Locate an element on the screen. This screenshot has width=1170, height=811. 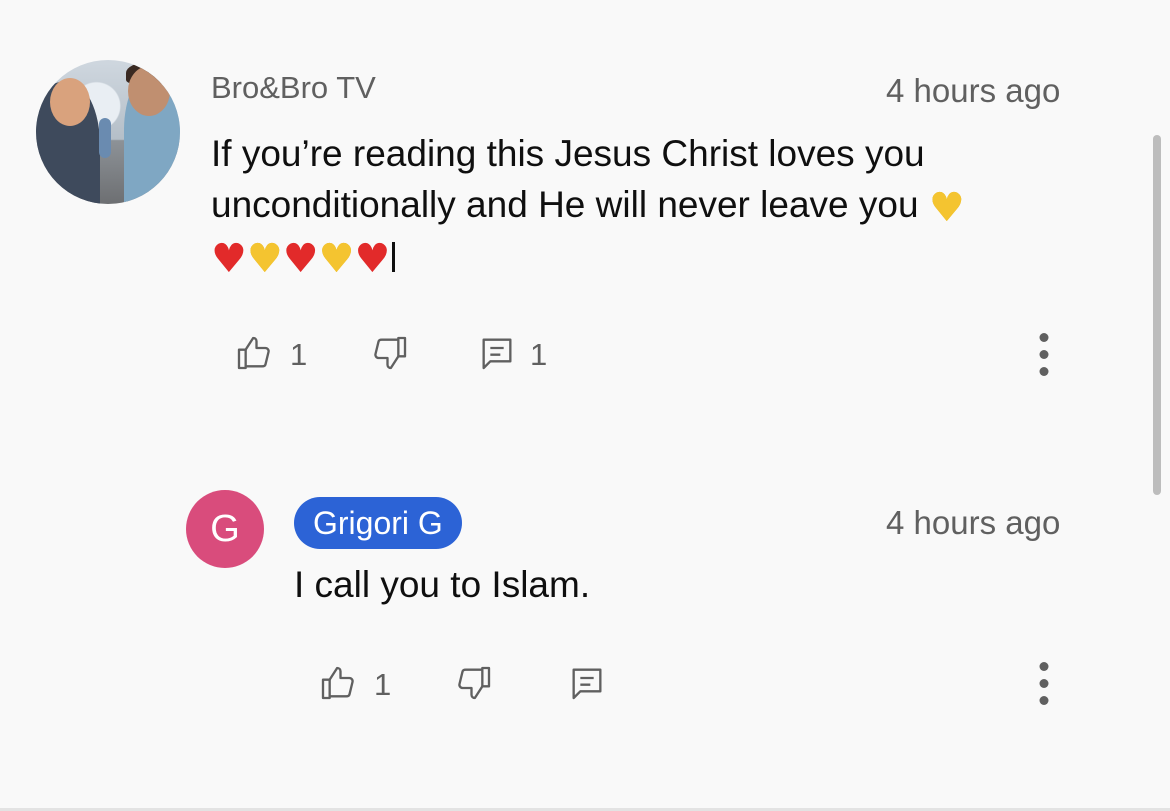
comment-emoji-line: ♥♥♥♥♥ is located at coordinates (661, 255).